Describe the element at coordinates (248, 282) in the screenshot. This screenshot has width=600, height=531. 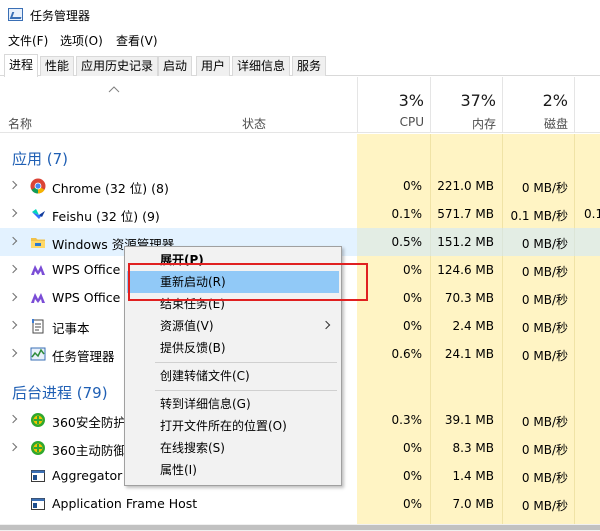
I see `highlight-annotation` at that location.